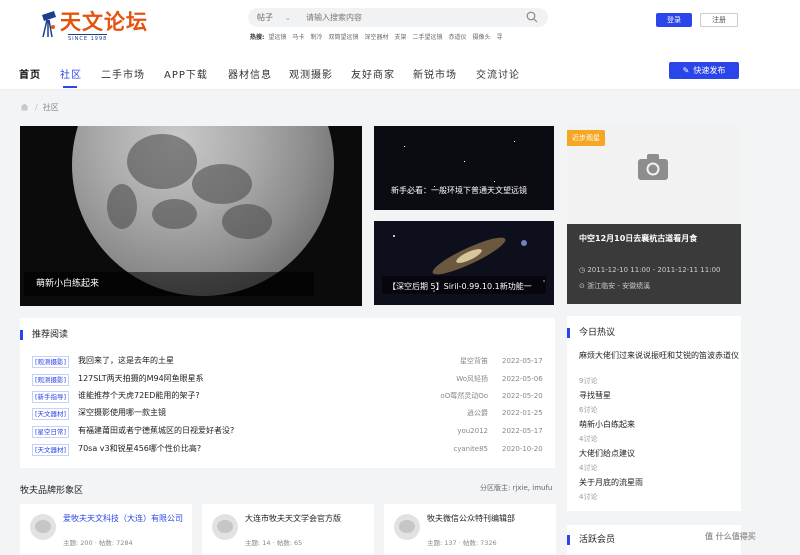 The height and width of the screenshot is (555, 800). Describe the element at coordinates (659, 356) in the screenshot. I see `hot-topic-title: 麻烦大佬们过来说说振旺和艾锐的笛波赤道仪` at that location.